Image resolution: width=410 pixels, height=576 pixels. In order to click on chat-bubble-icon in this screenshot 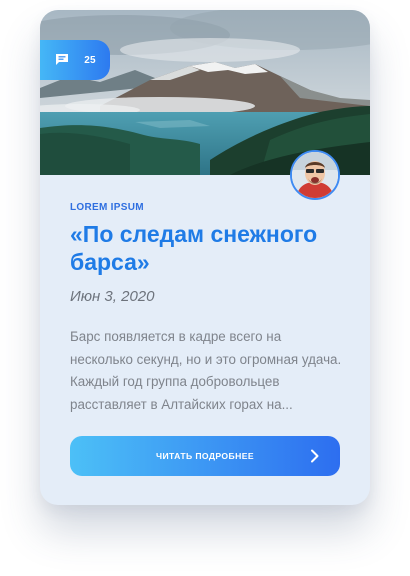, I will do `click(62, 60)`.